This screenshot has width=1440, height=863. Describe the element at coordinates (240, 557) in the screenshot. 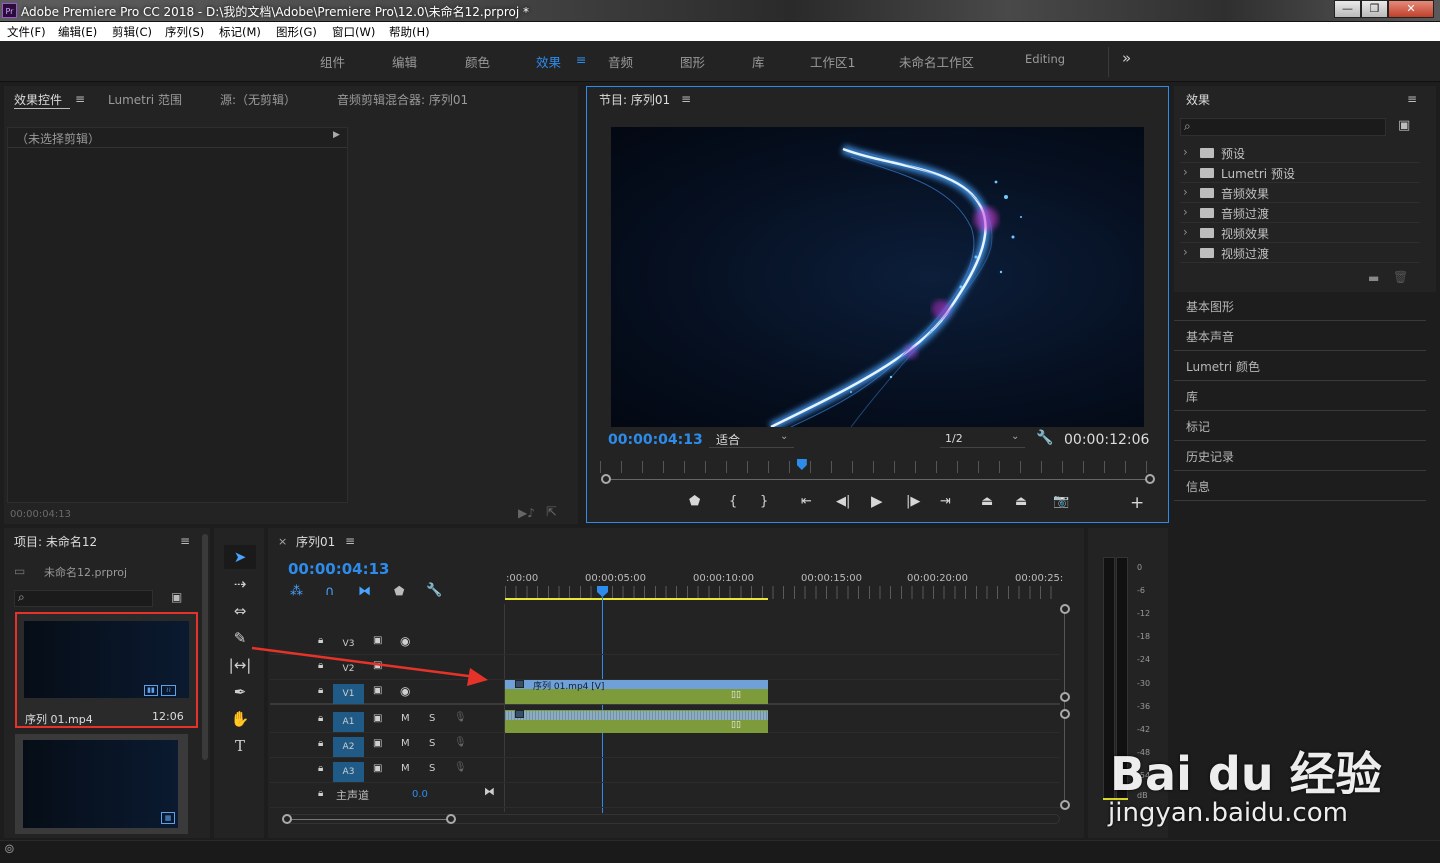

I see `selection-tool-icon: ➤` at that location.